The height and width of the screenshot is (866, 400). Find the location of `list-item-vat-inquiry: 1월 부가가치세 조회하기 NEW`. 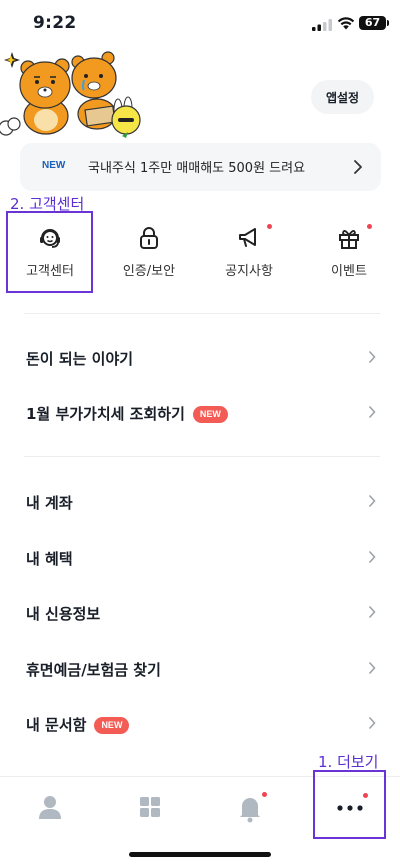

list-item-vat-inquiry: 1월 부가가치세 조회하기 NEW is located at coordinates (200, 413).